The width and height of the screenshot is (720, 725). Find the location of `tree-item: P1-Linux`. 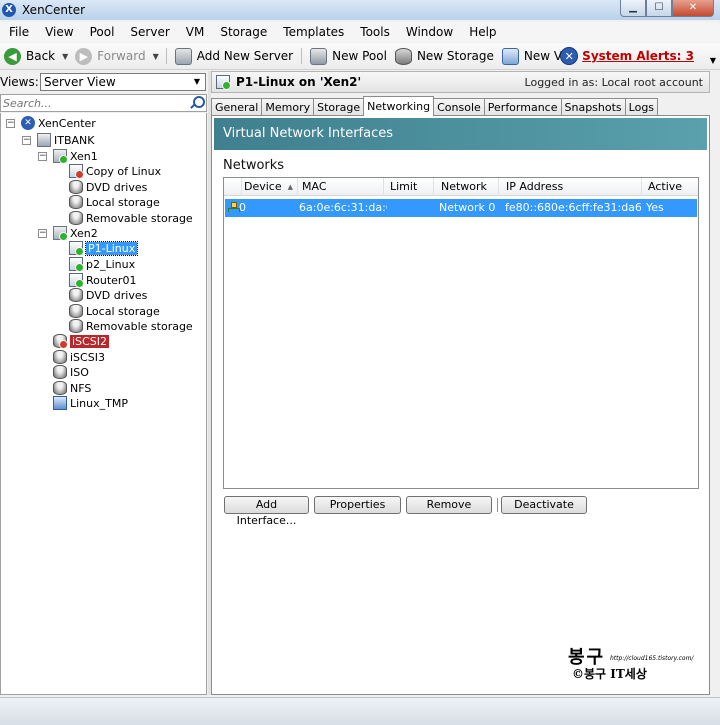

tree-item: P1-Linux is located at coordinates (104, 248).